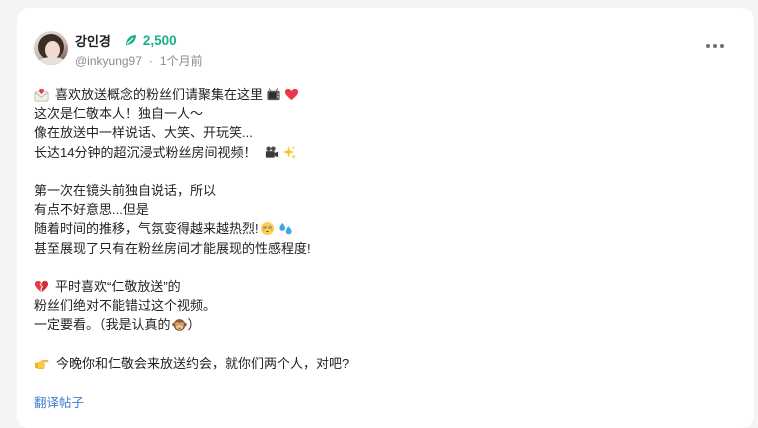 This screenshot has width=758, height=428. I want to click on leaf-icon, so click(130, 40).